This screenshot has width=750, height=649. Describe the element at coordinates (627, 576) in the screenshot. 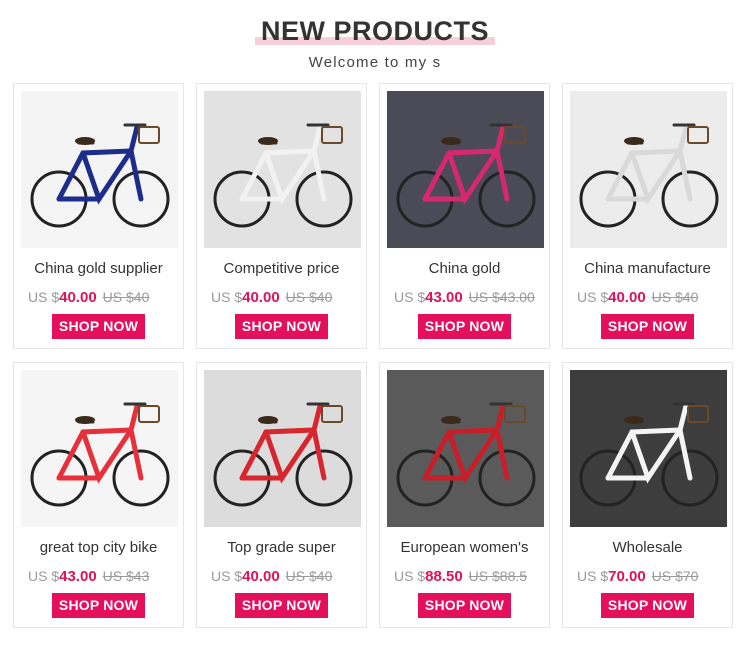

I see `current-price: 70.00` at that location.